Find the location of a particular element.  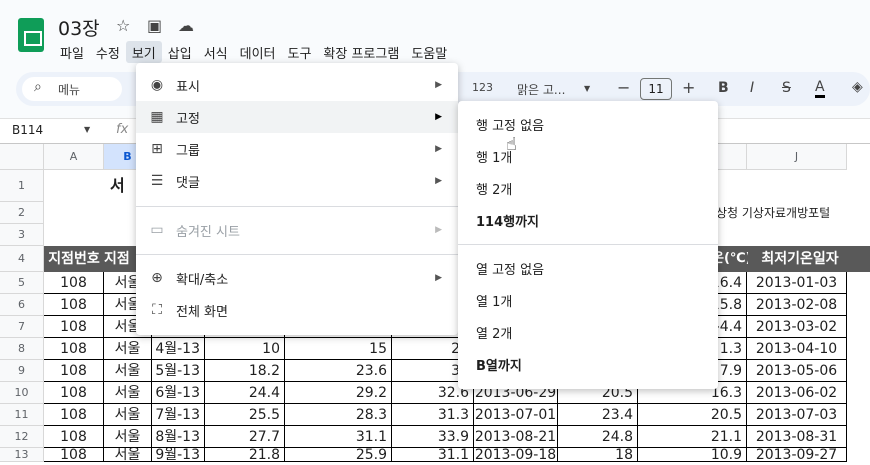

table-cell: 5월-13 is located at coordinates (178, 371).